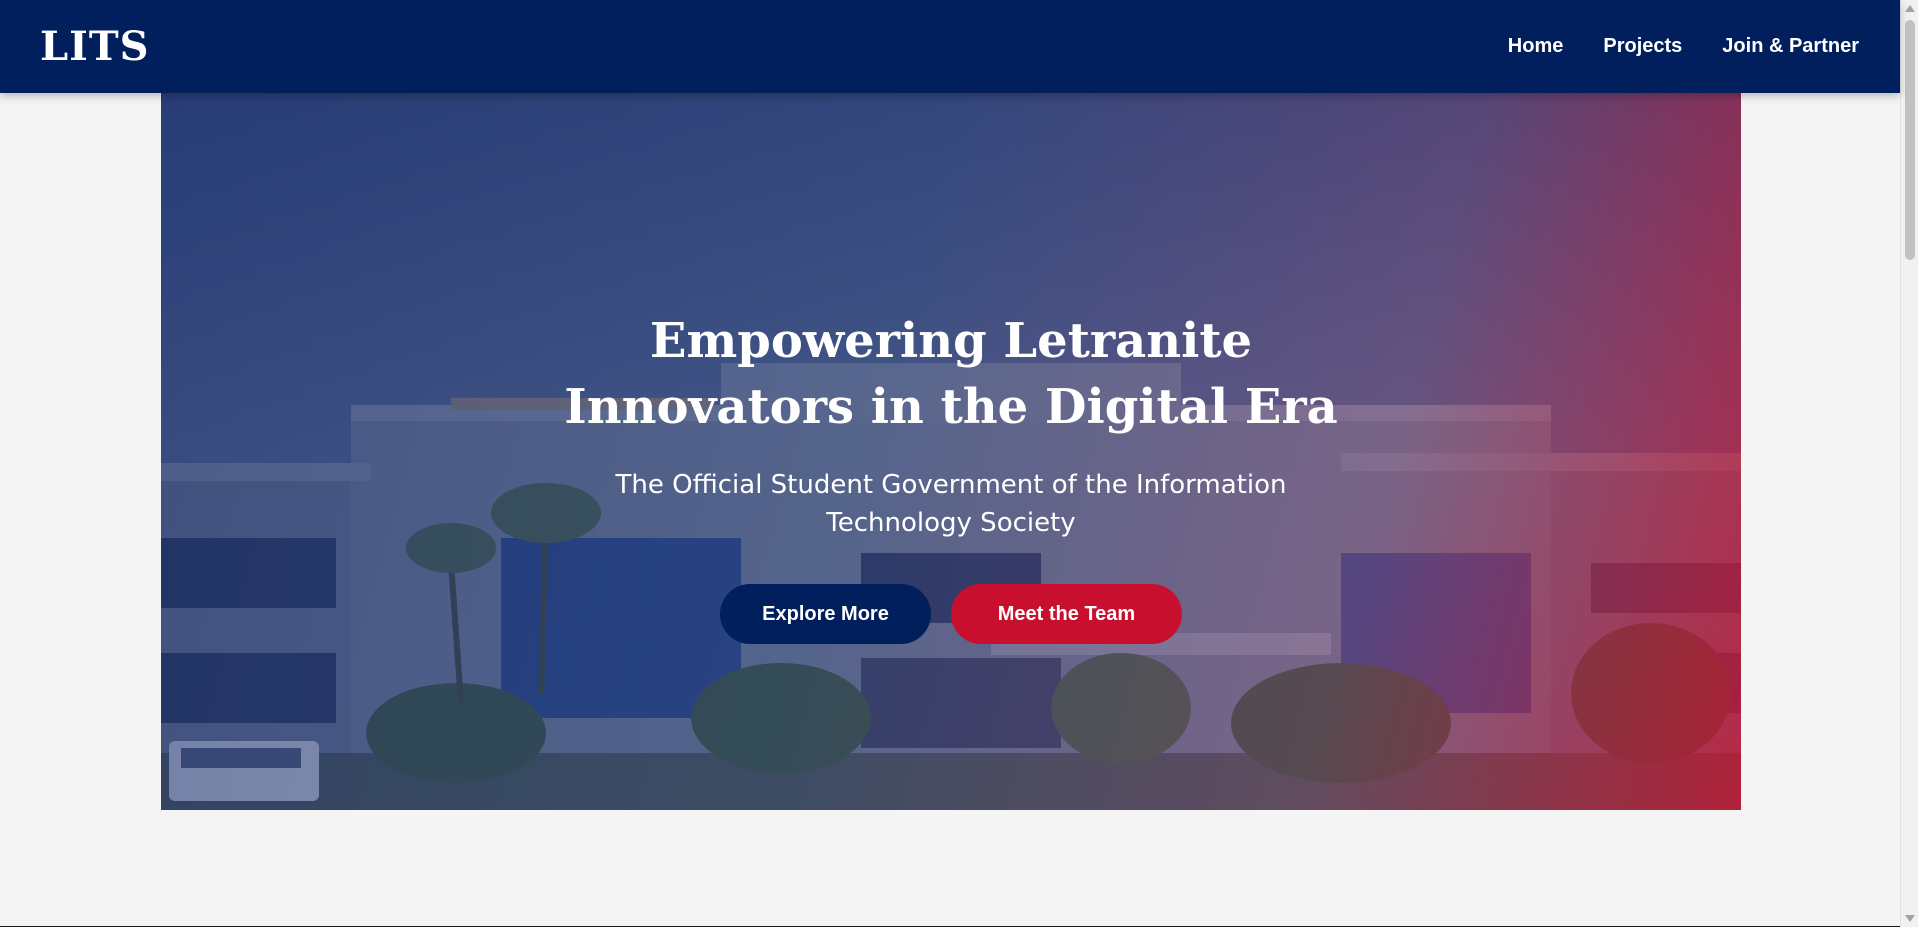 The height and width of the screenshot is (927, 1918). I want to click on nav-link-home: Home, so click(1536, 46).